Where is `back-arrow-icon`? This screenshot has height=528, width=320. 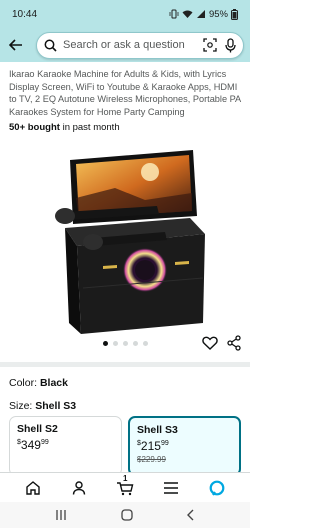 back-arrow-icon is located at coordinates (15, 45).